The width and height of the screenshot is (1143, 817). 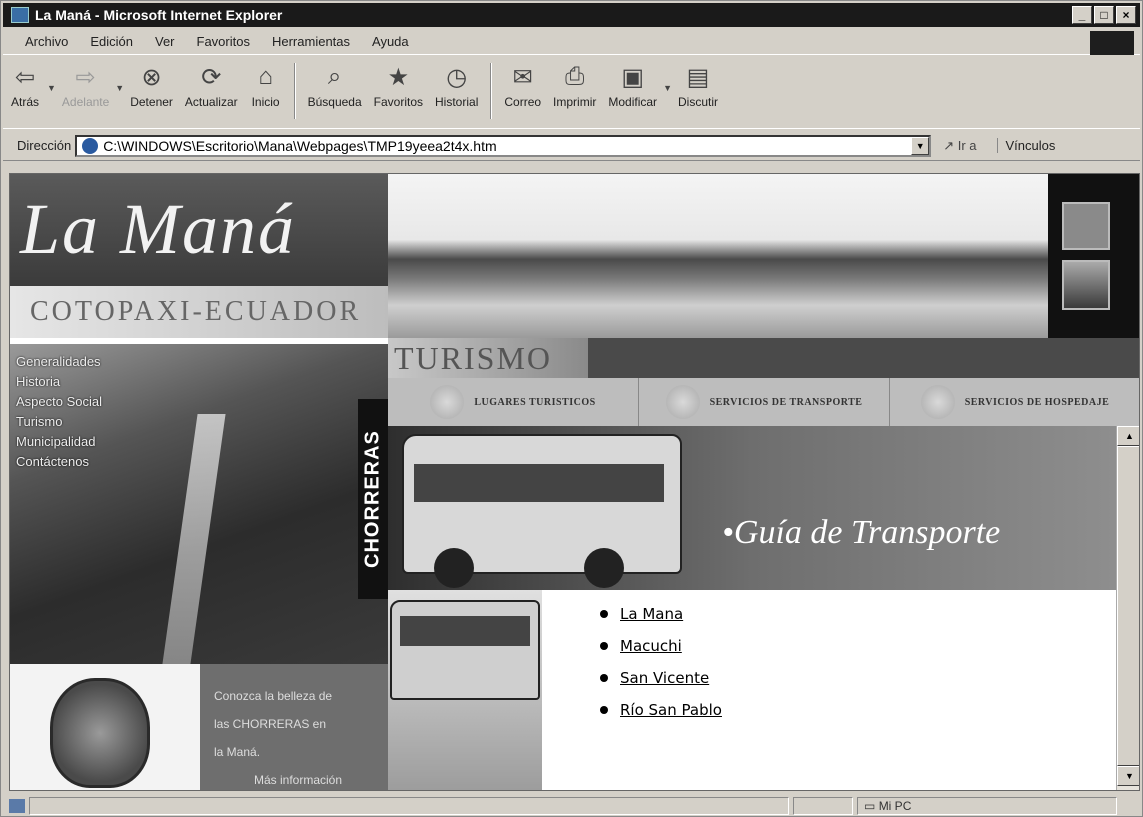 What do you see at coordinates (513, 402) in the screenshot?
I see `tab-lugares-turisticos: LUGARES TURISTICOS` at bounding box center [513, 402].